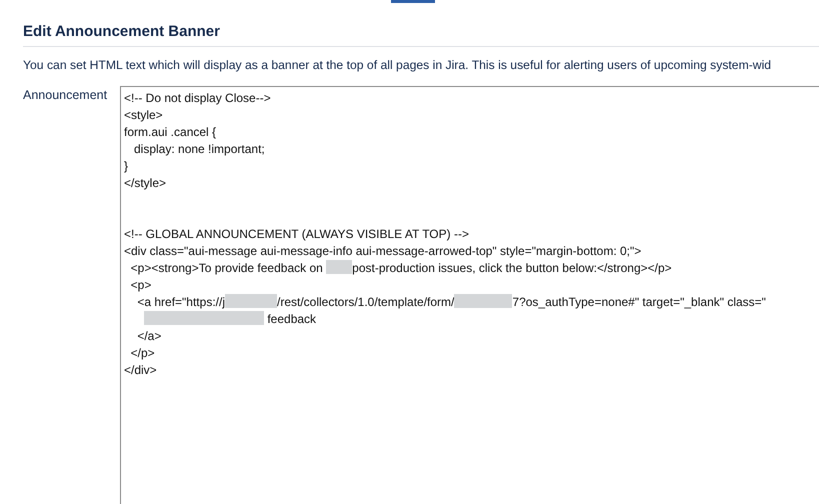 The height and width of the screenshot is (504, 819). What do you see at coordinates (65, 94) in the screenshot?
I see `announcement-label: Announcement` at bounding box center [65, 94].